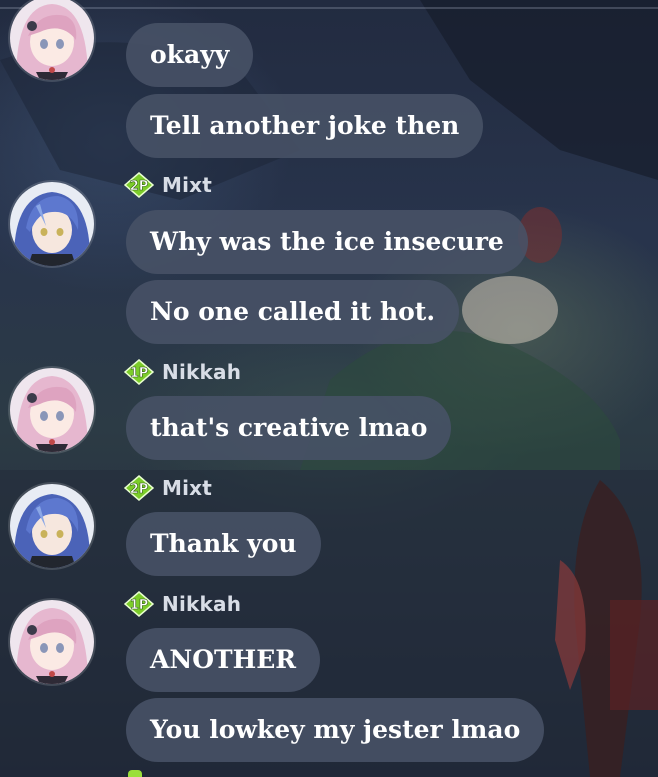 This screenshot has height=777, width=658. I want to click on message-bubble: You lowkey my jester lmao, so click(335, 730).